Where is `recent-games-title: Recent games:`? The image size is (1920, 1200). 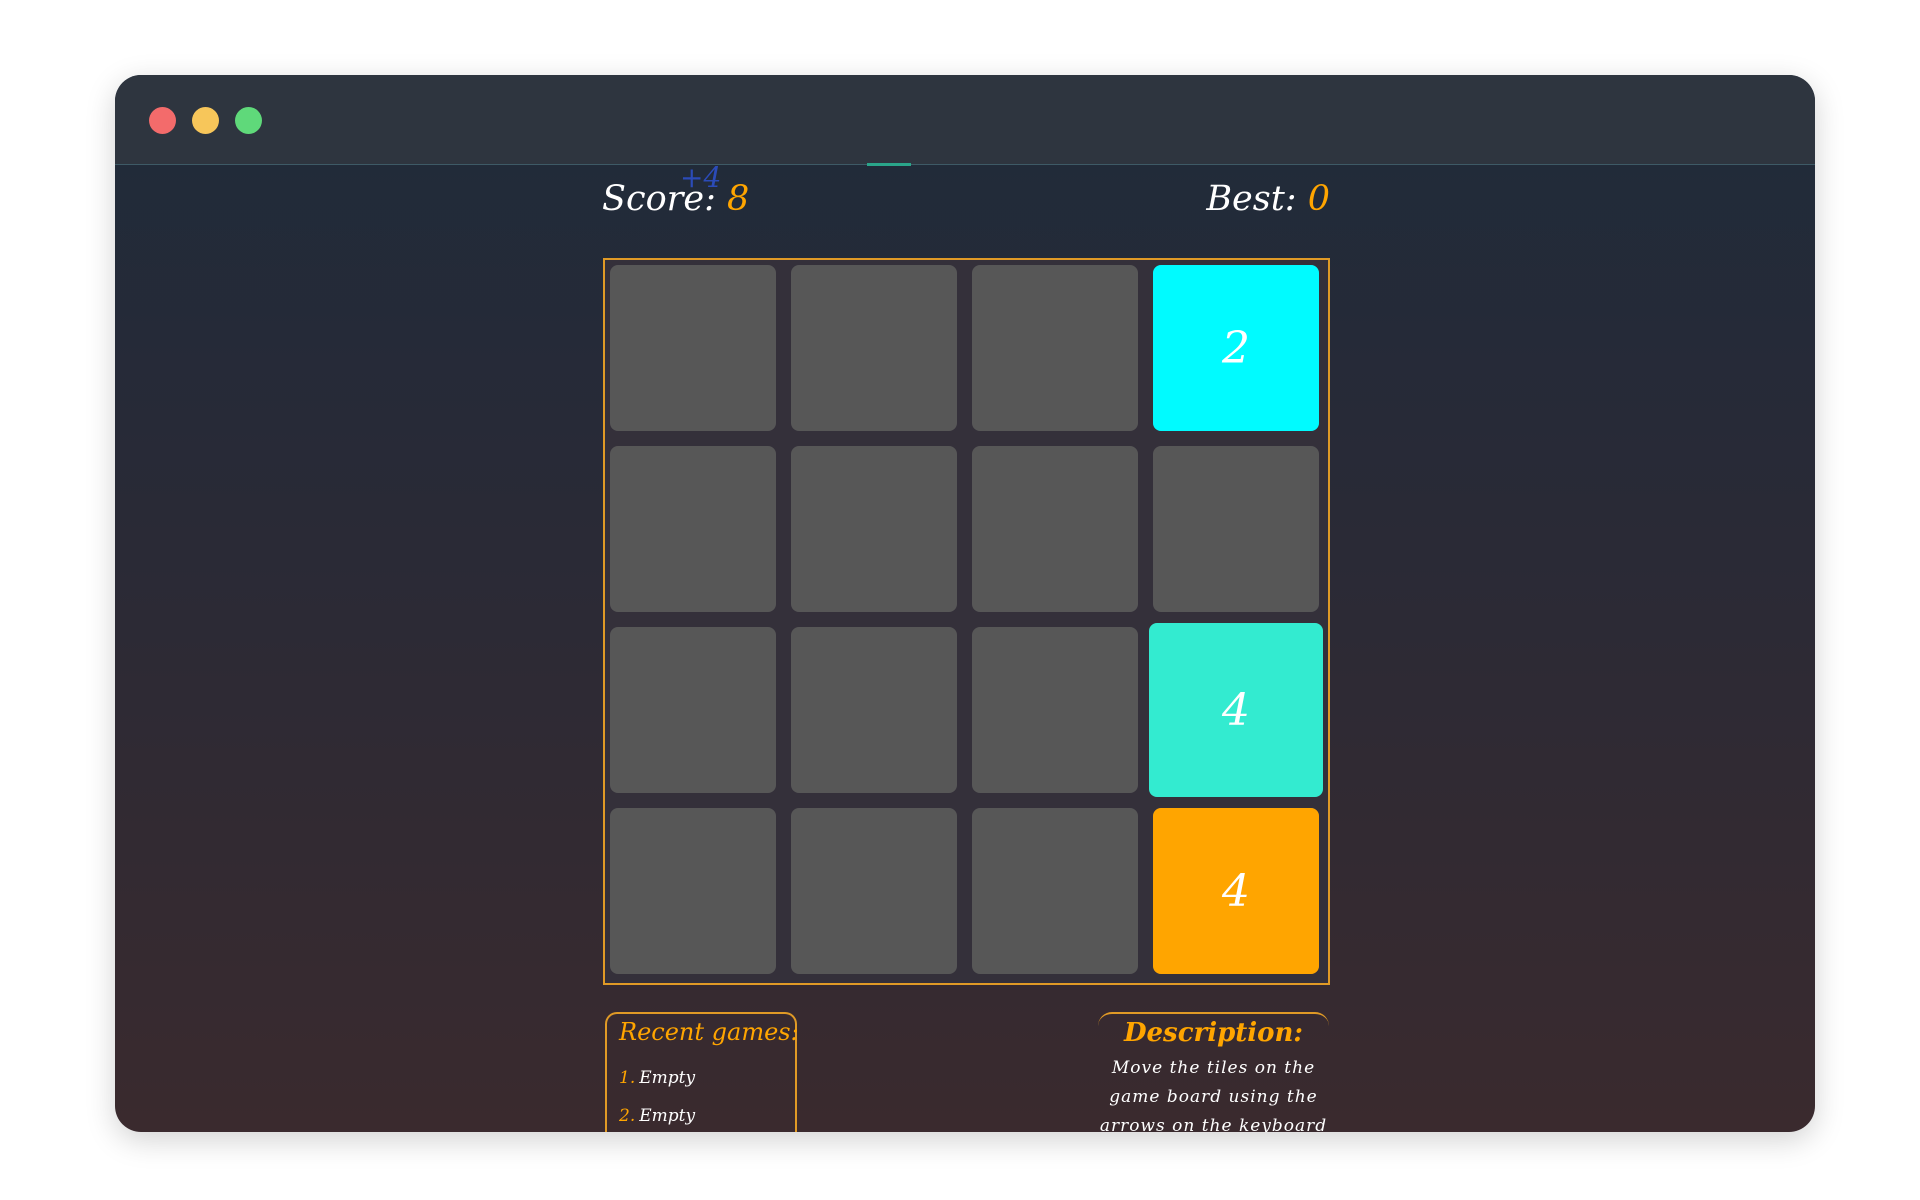 recent-games-title: Recent games: is located at coordinates (709, 1032).